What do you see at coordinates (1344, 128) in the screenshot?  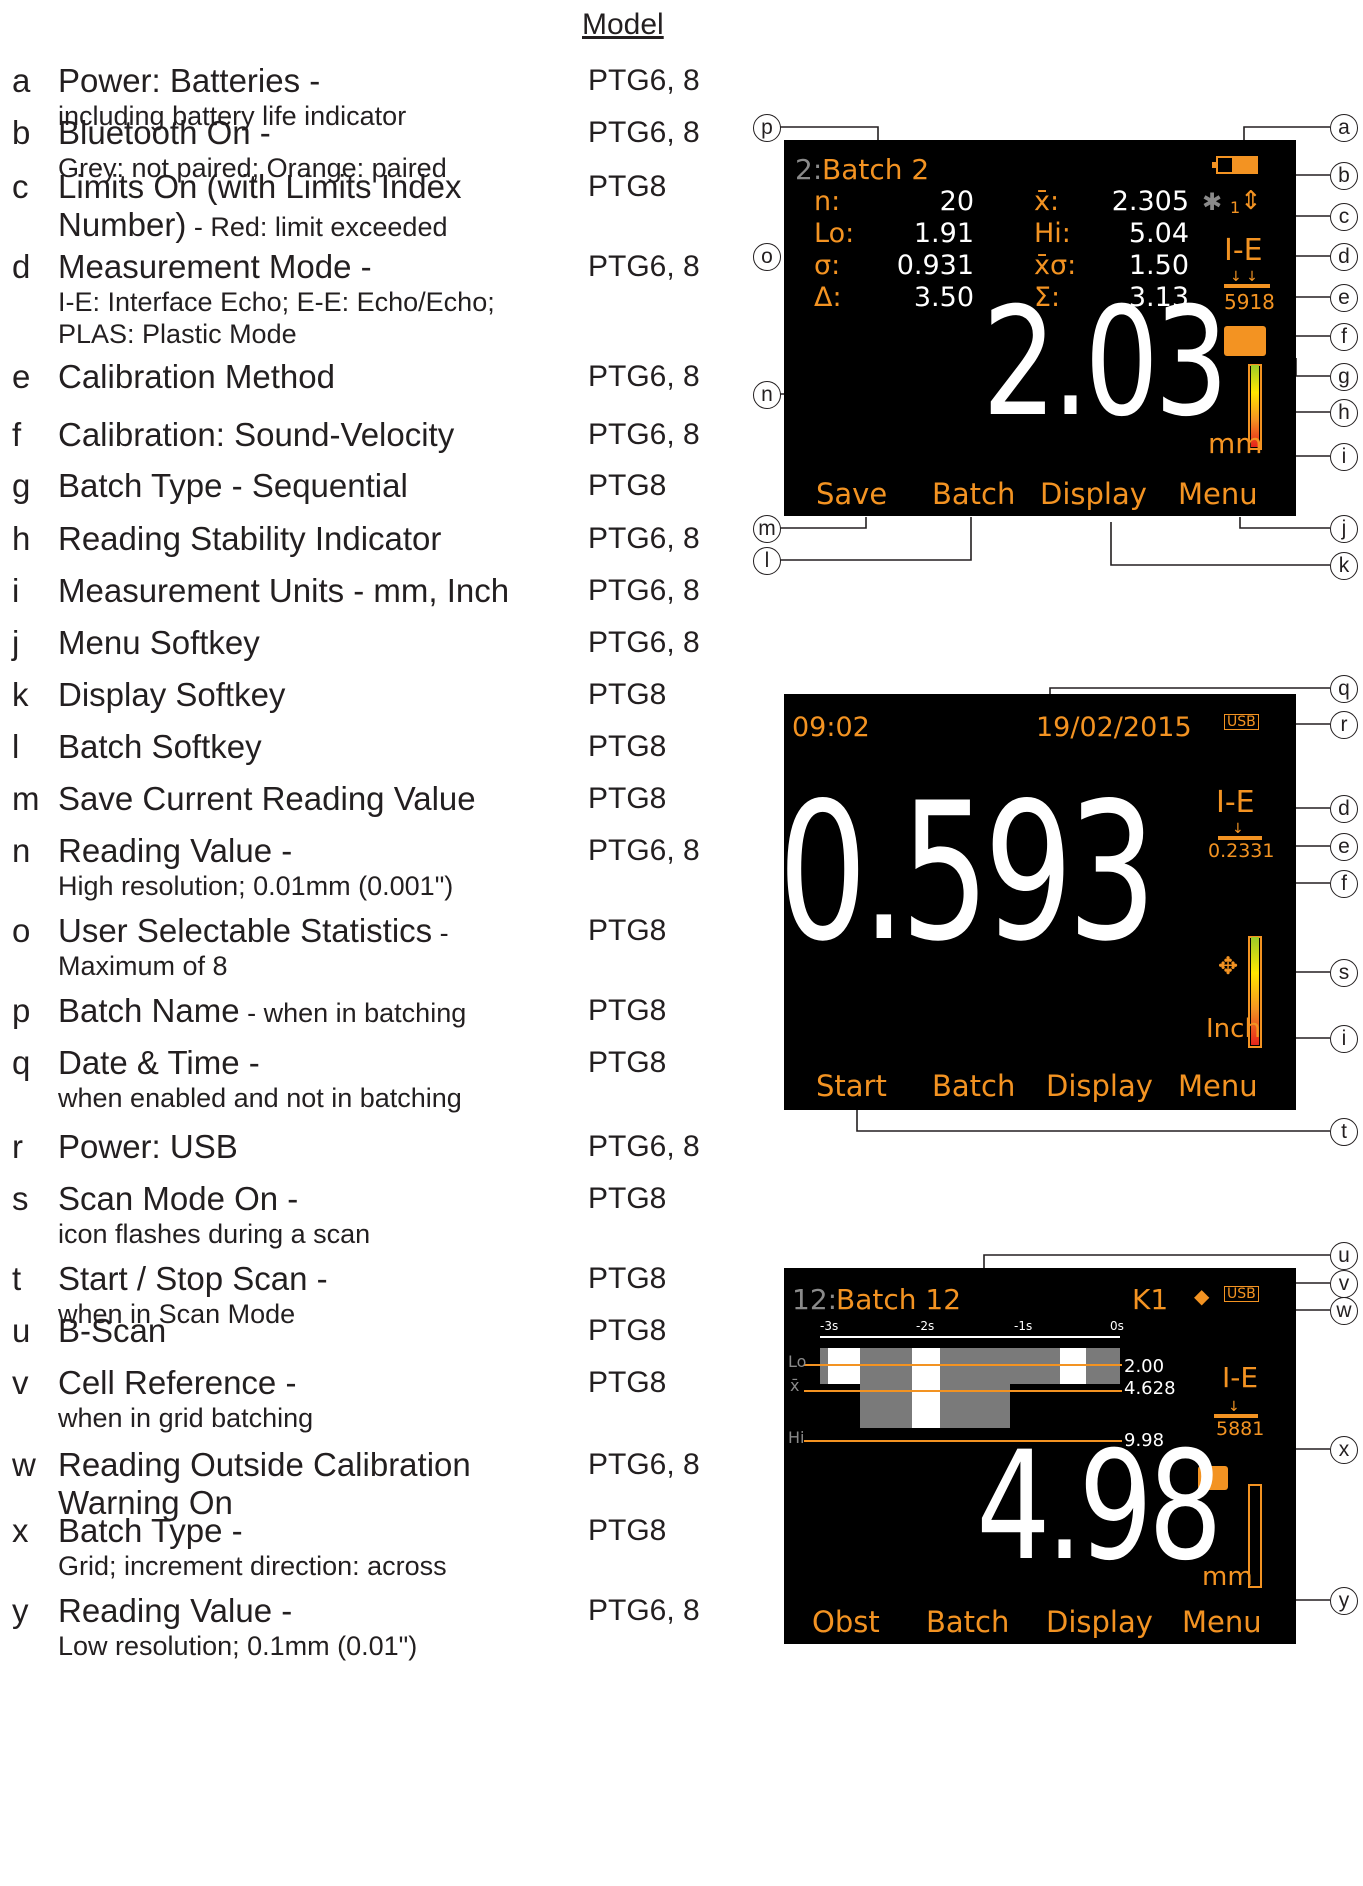 I see `callout-a: a` at bounding box center [1344, 128].